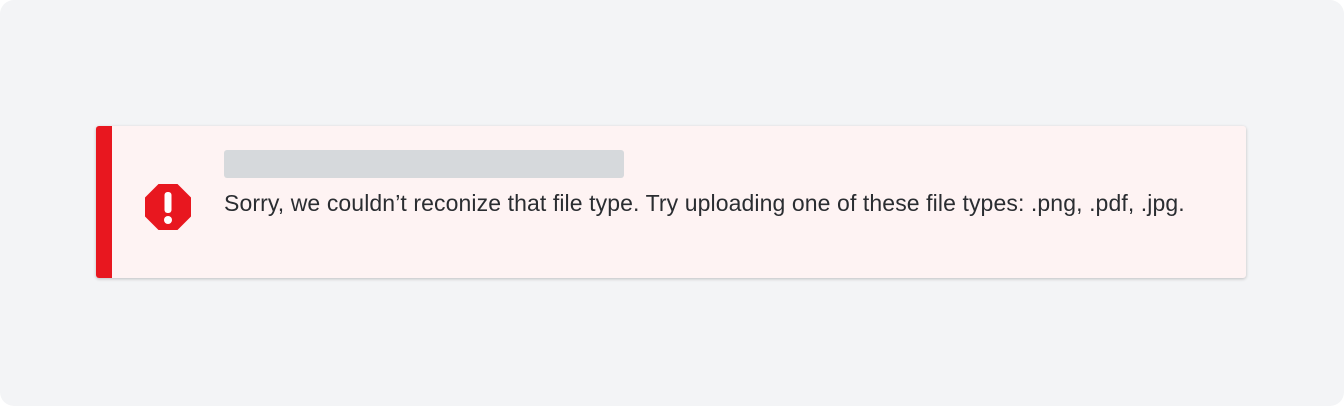 This screenshot has width=1344, height=406. I want to click on alert-title-placeholder, so click(424, 164).